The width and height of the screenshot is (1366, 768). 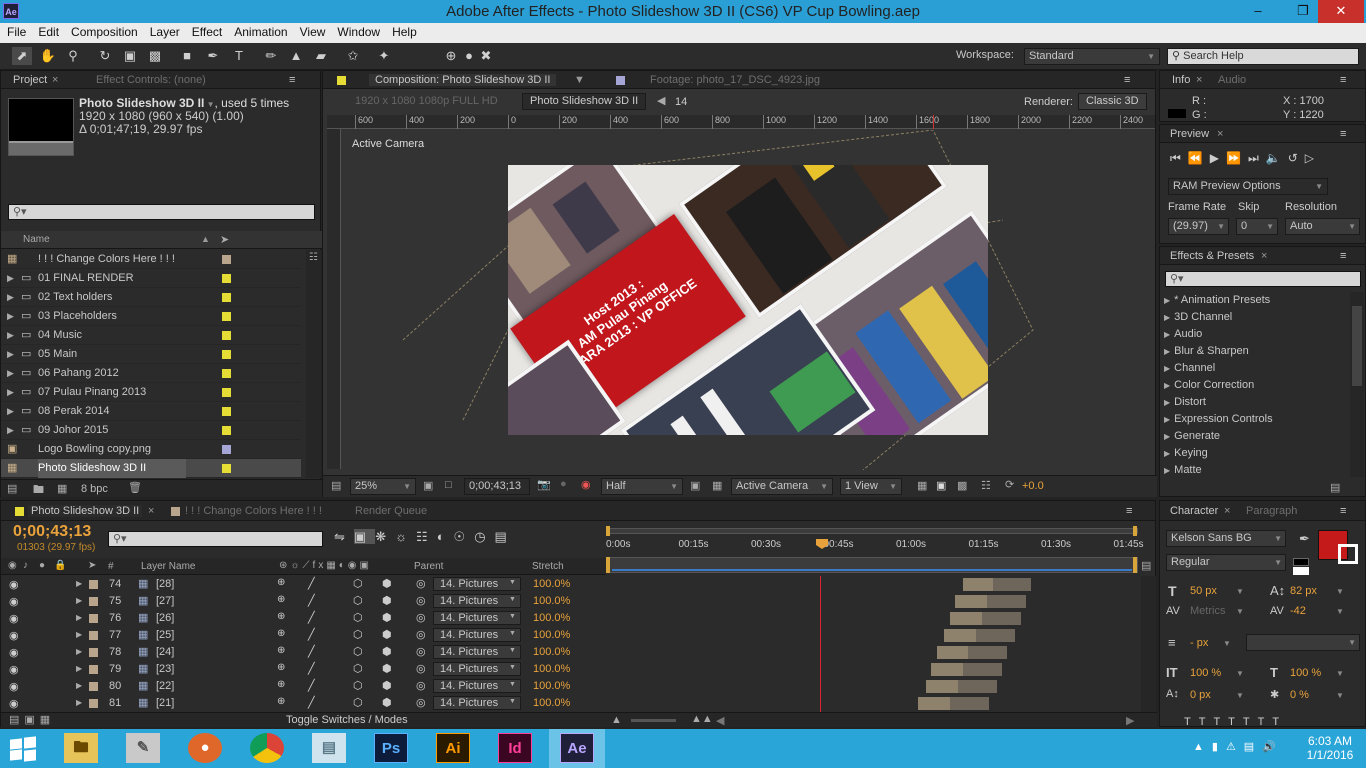 What do you see at coordinates (52, 532) in the screenshot?
I see `timeline-timecode: 0;00;43;13` at bounding box center [52, 532].